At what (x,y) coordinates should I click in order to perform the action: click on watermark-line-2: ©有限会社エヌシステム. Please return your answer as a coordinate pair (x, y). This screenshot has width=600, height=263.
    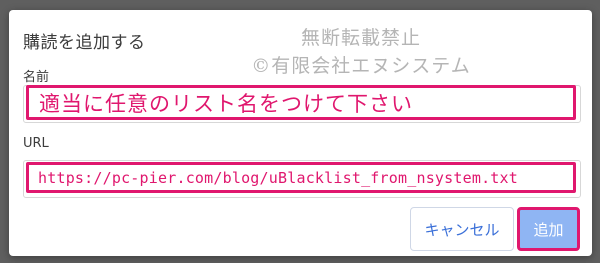
    Looking at the image, I should click on (361, 66).